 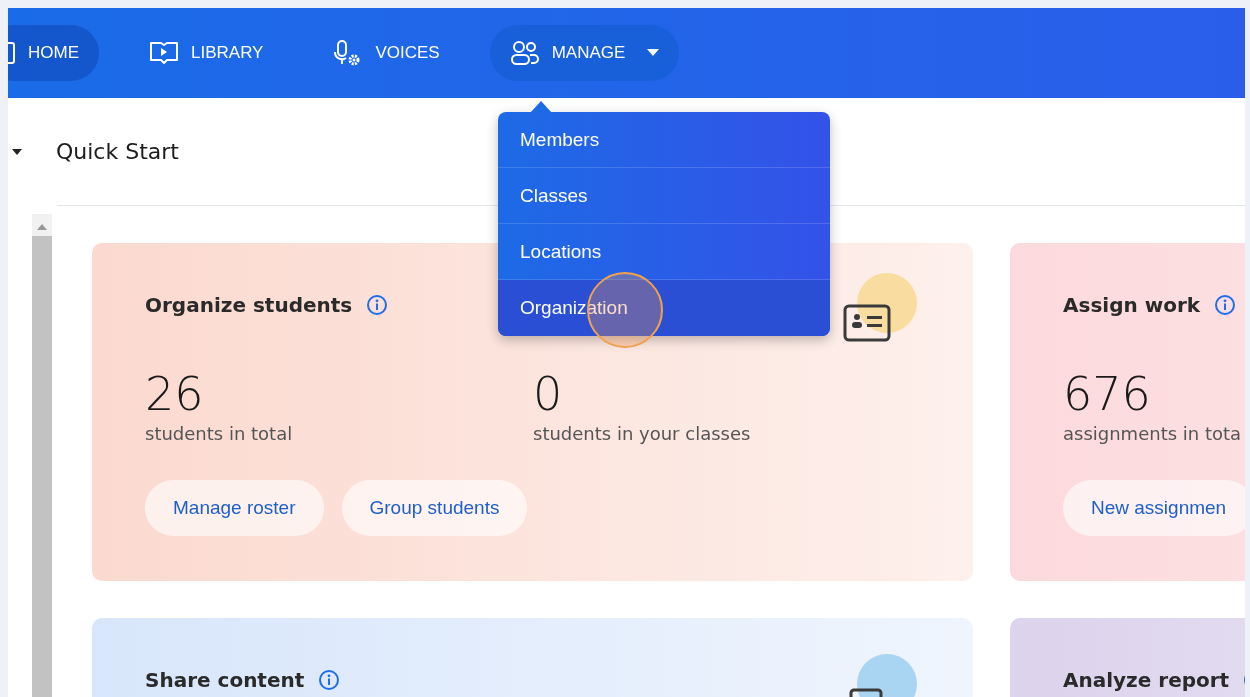 I want to click on nav-tab: MANAGE, so click(x=584, y=53).